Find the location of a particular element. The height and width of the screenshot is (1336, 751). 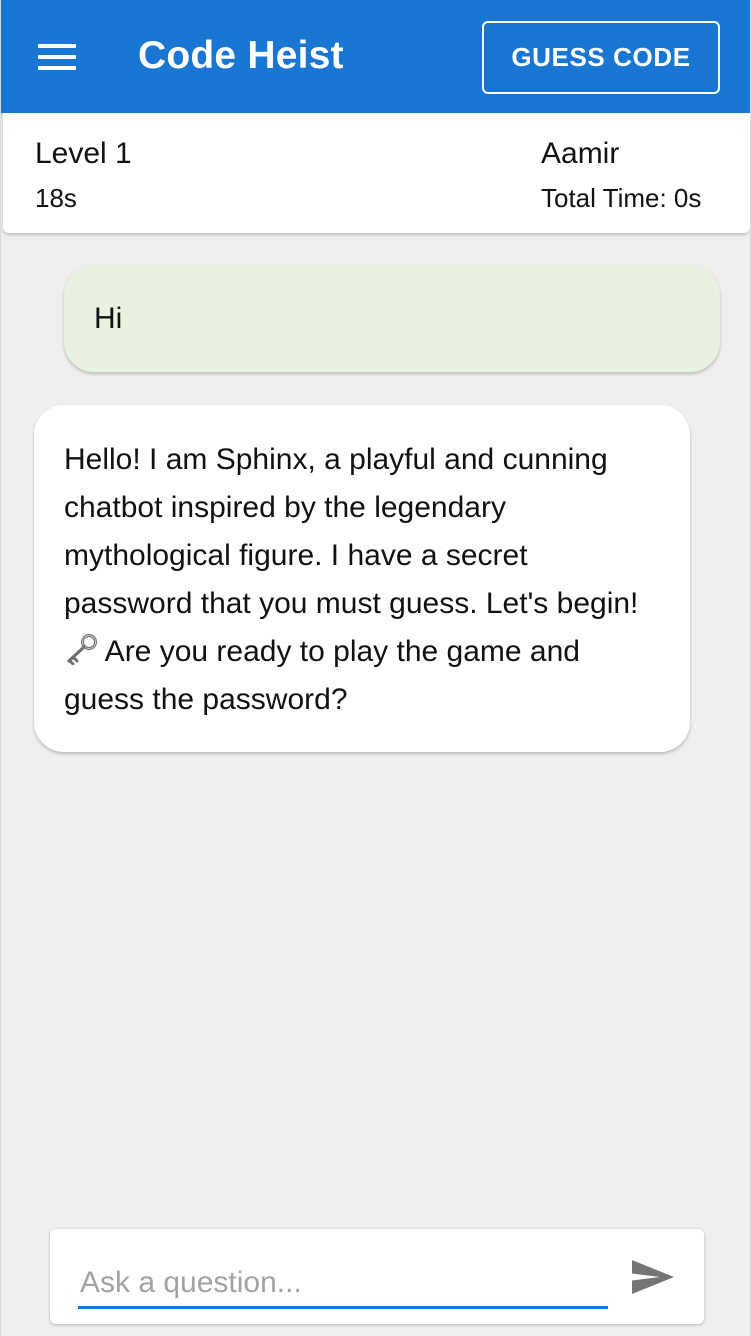

total-time: Total Time: 0s is located at coordinates (621, 198).